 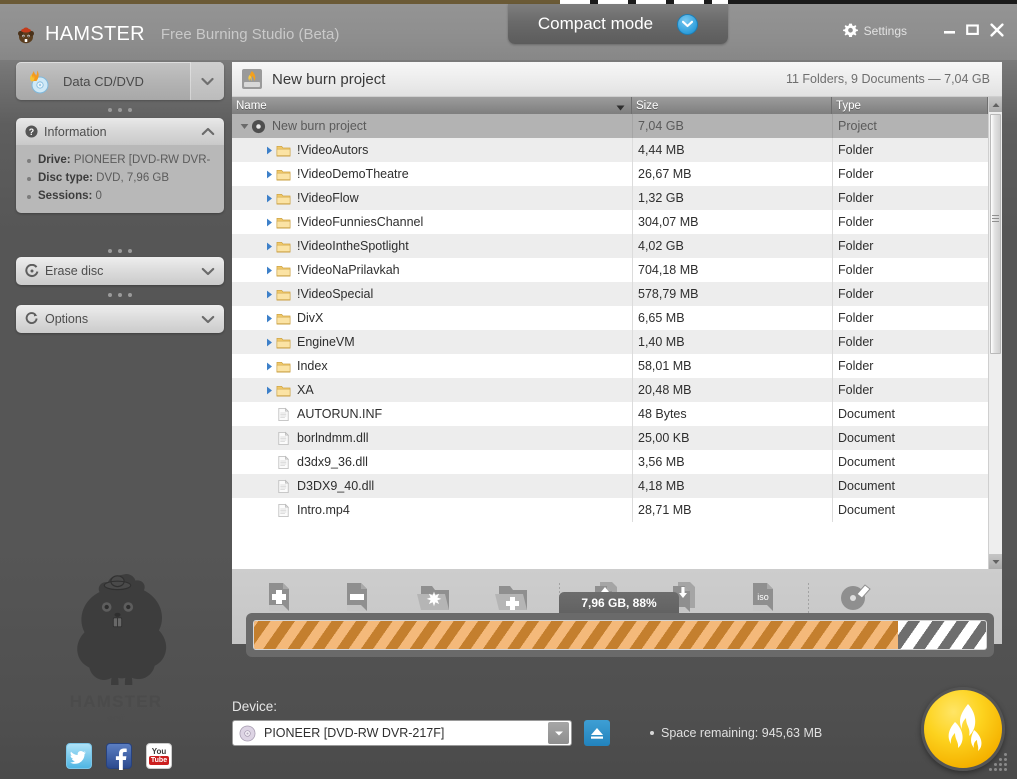 What do you see at coordinates (617, 294) in the screenshot?
I see `table-row: !VideoSpecial 578,79 MB Folder` at bounding box center [617, 294].